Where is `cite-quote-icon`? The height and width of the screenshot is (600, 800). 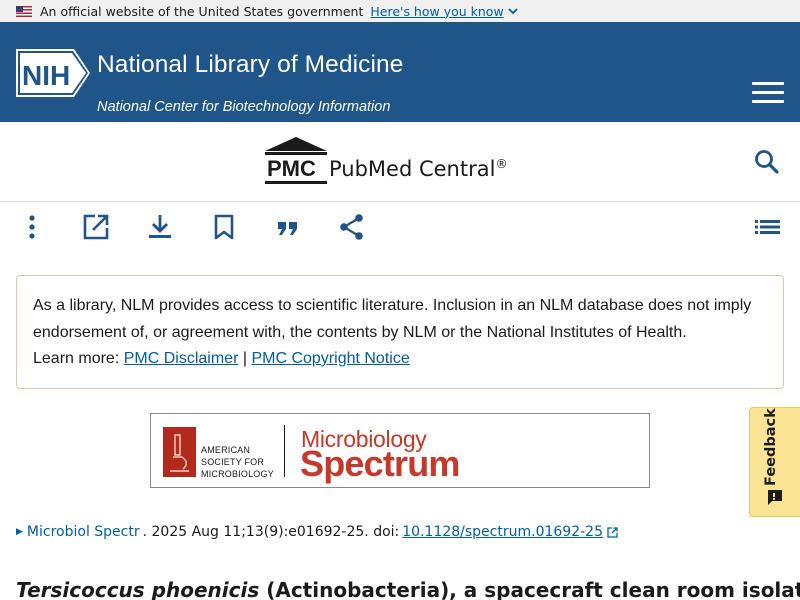
cite-quote-icon is located at coordinates (287, 228).